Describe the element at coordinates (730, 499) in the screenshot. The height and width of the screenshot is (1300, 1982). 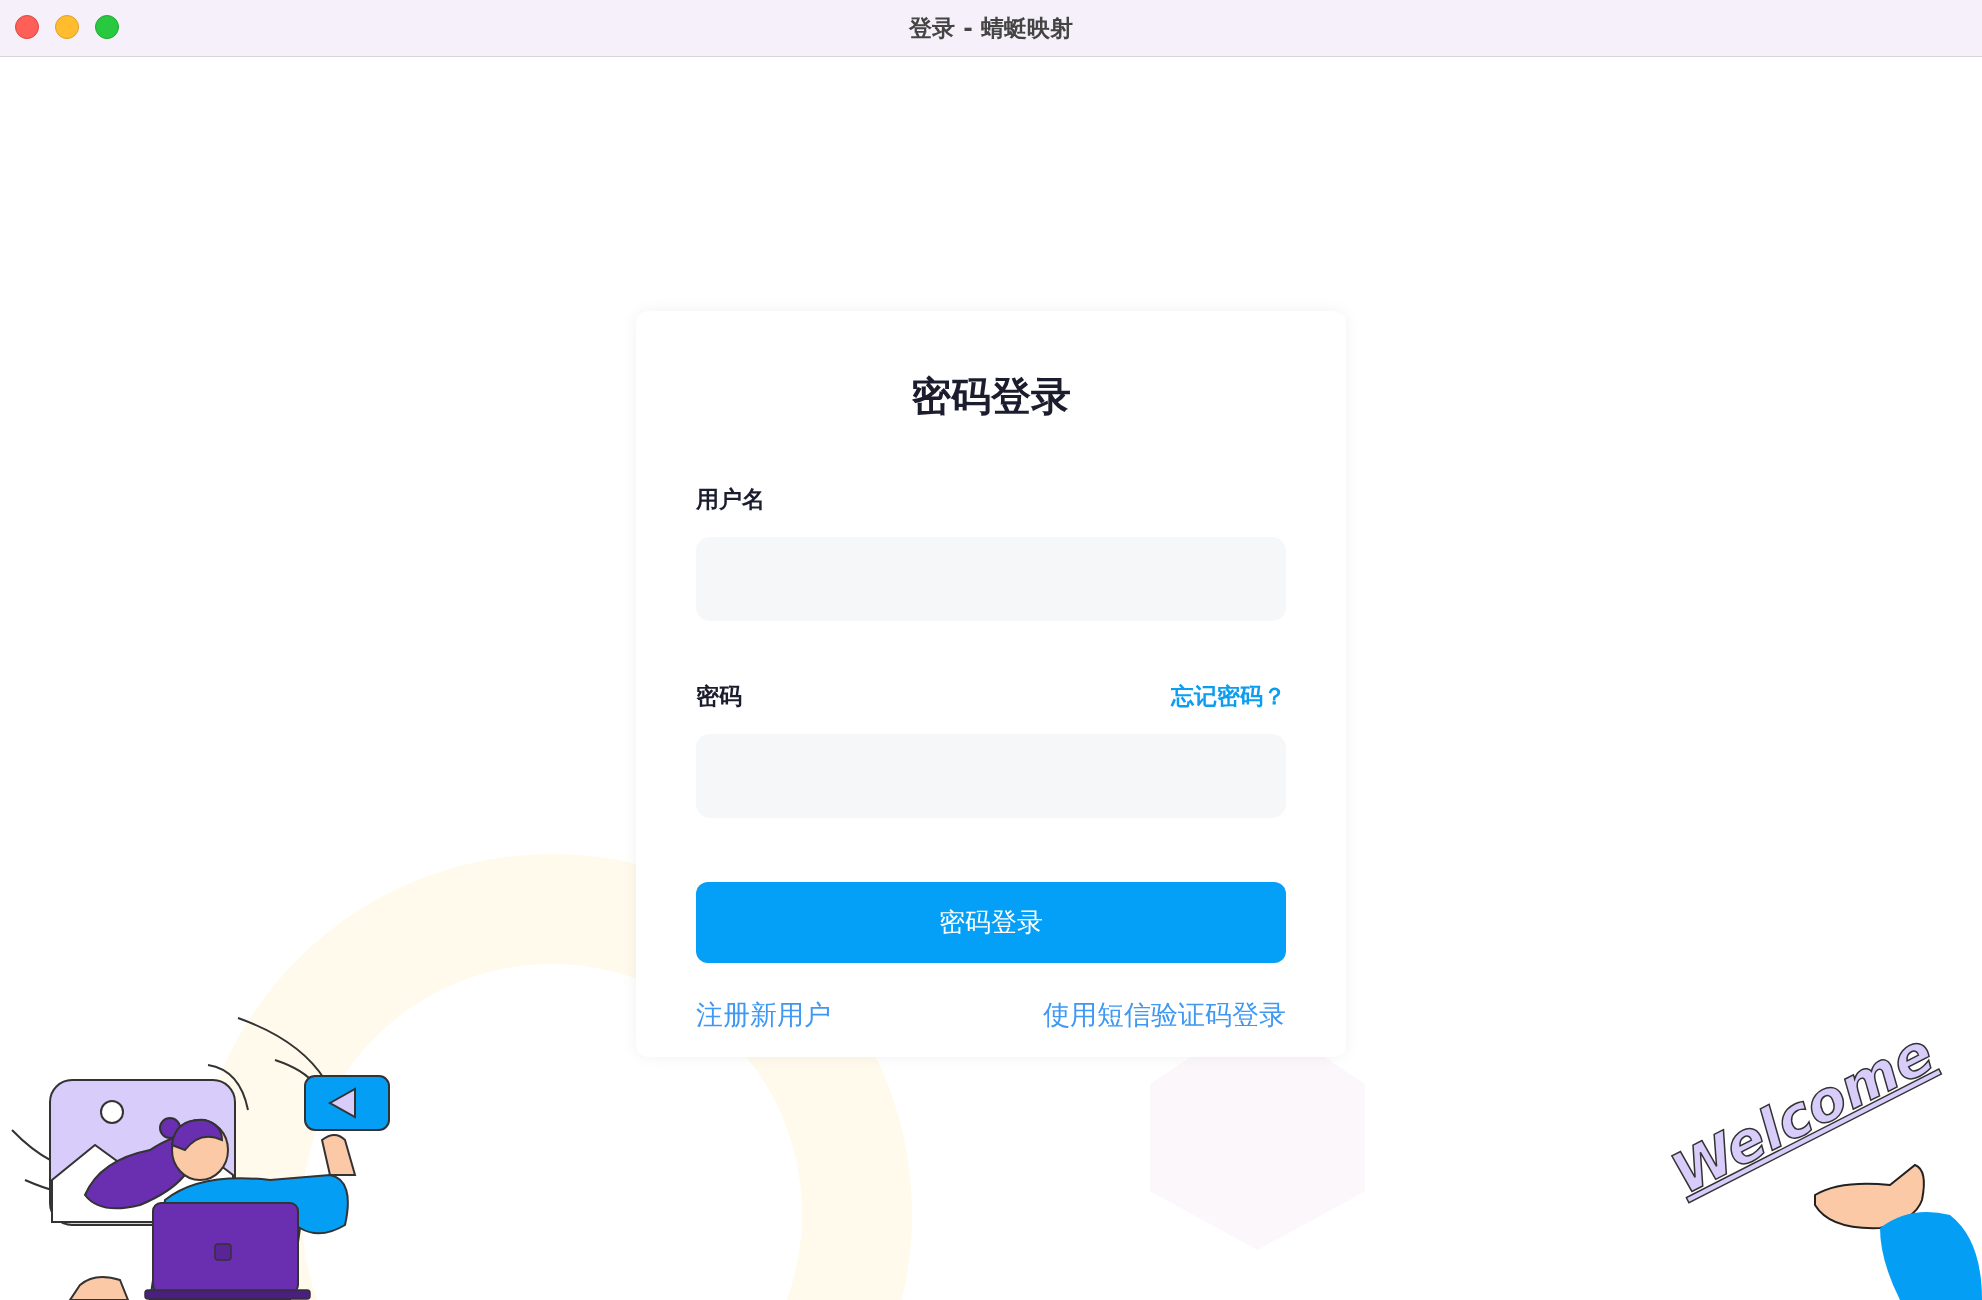
I see `field-label: 用户名` at that location.